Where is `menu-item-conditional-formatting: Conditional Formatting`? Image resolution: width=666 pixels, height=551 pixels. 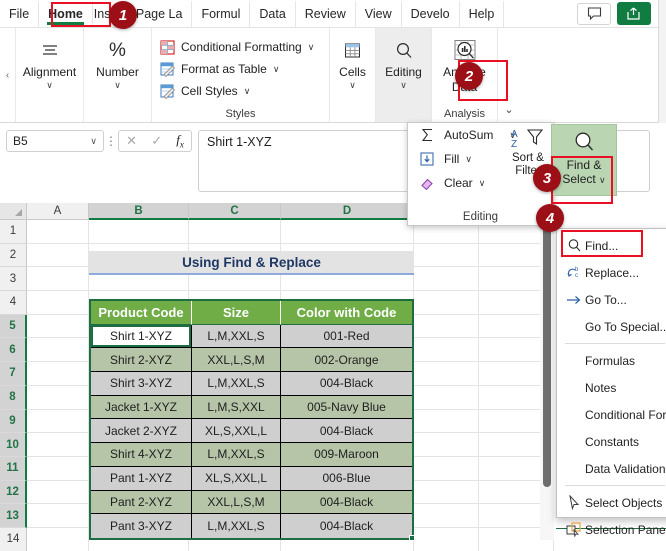 menu-item-conditional-formatting: Conditional Formatting is located at coordinates (611, 414).